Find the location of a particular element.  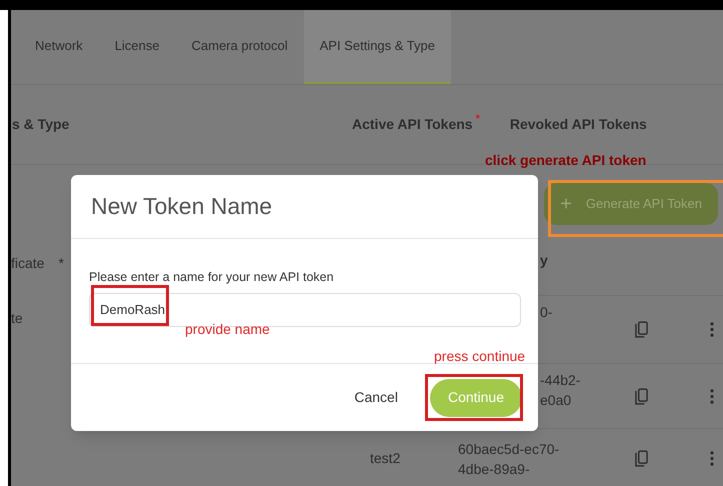

table-cell-text: 60baec5d-ec70- is located at coordinates (509, 449).